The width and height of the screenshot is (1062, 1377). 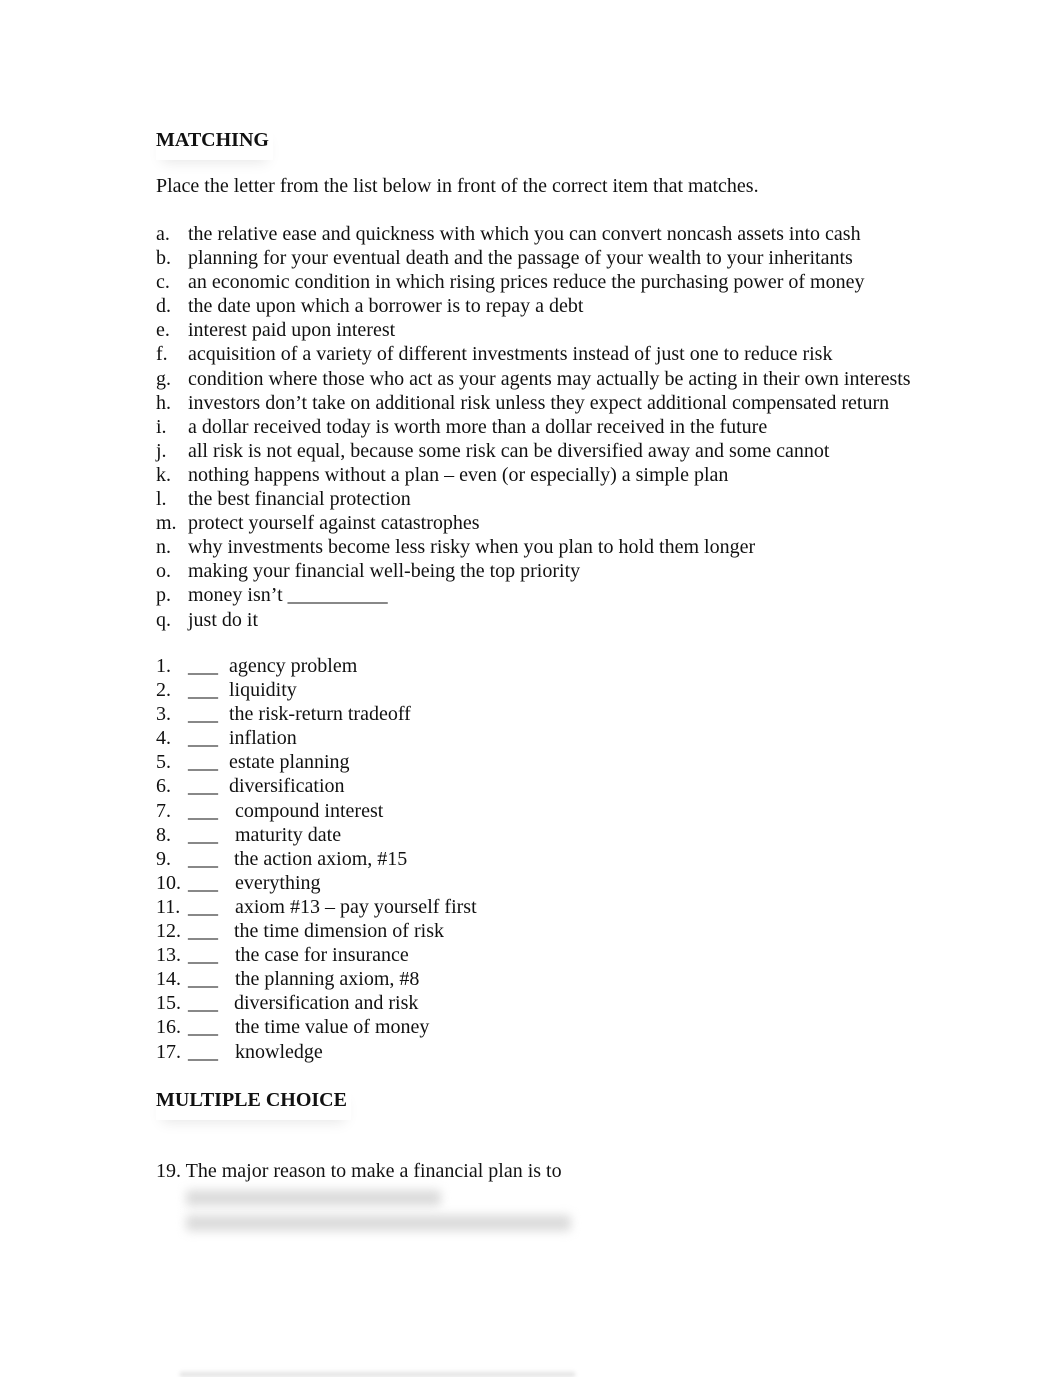 I want to click on definition-text: just do it, so click(x=223, y=619).